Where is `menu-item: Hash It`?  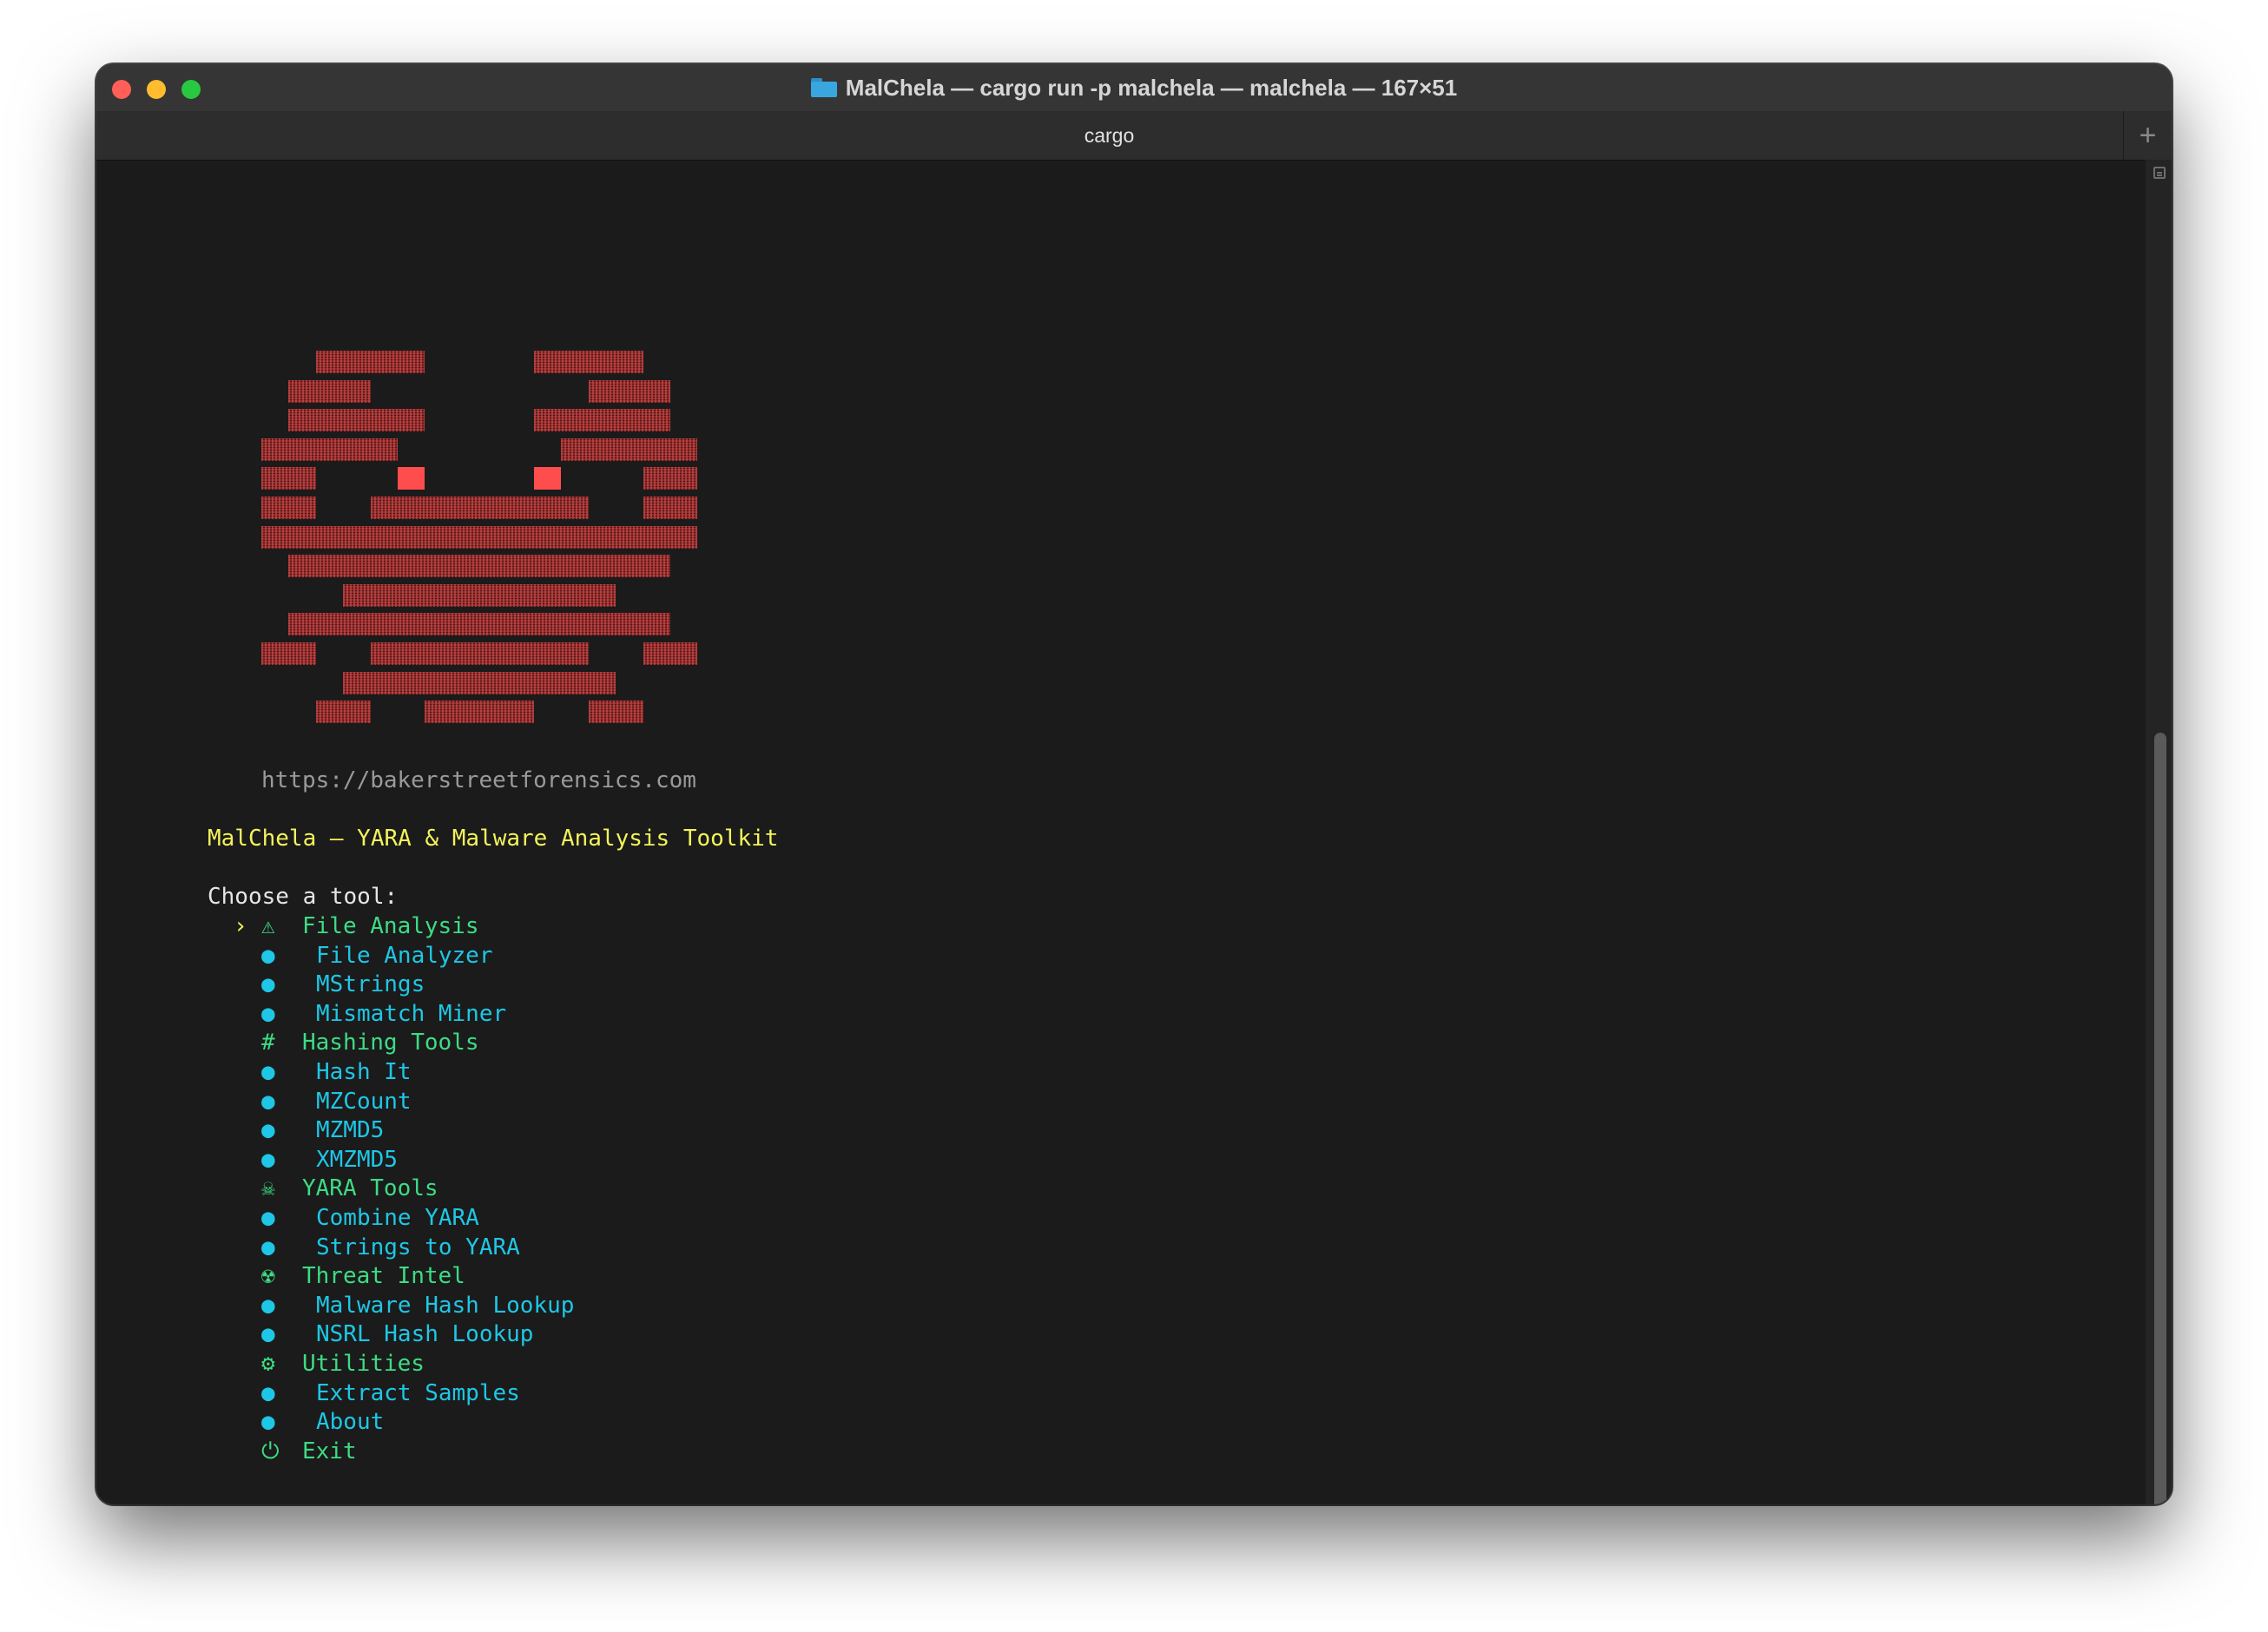
menu-item: Hash It is located at coordinates (364, 1072).